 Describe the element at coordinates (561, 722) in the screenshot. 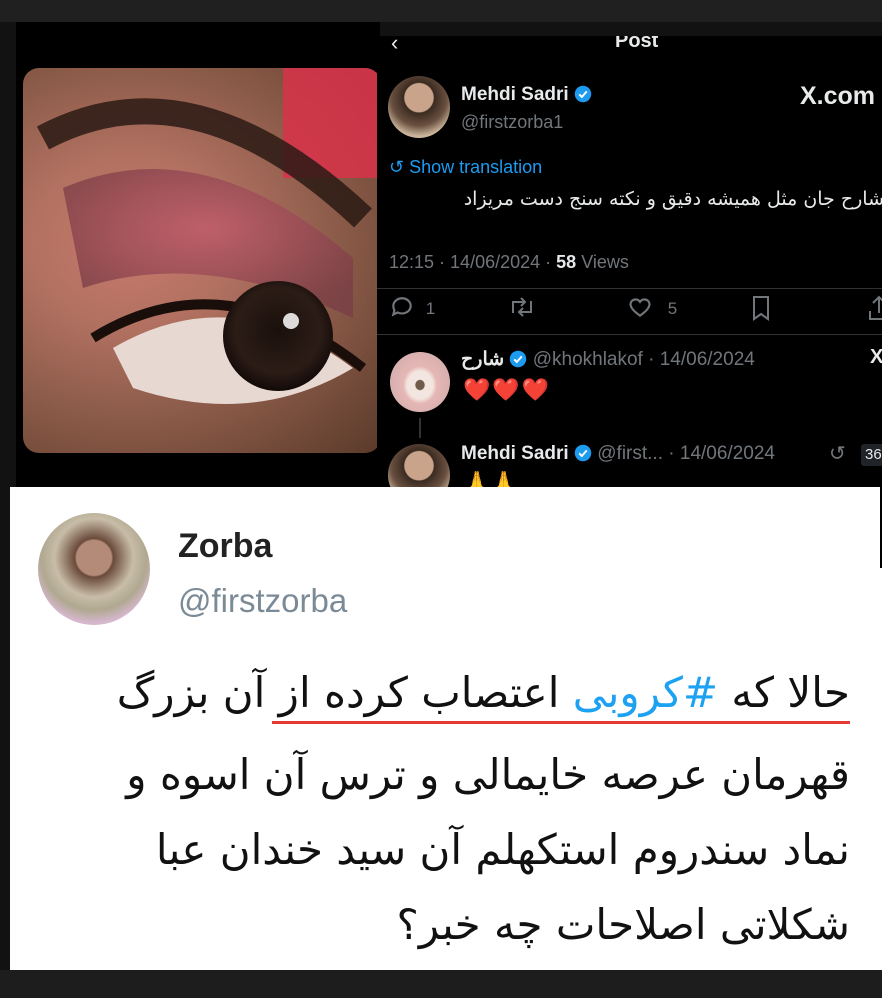

I see `red-underline` at that location.